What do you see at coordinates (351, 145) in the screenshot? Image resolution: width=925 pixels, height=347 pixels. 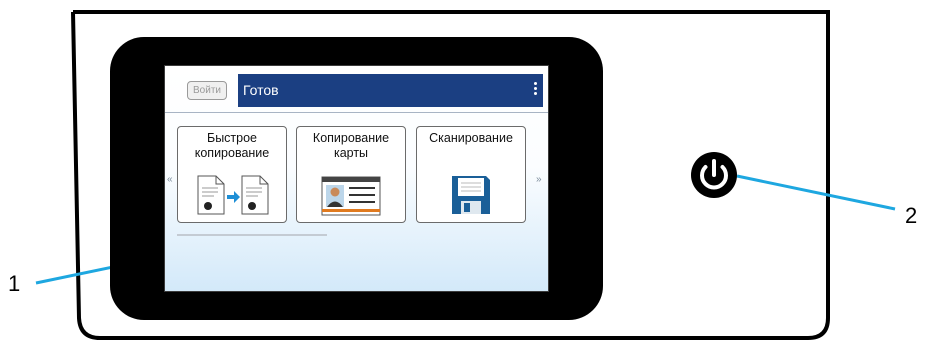 I see `tile-label: Копирование карты` at bounding box center [351, 145].